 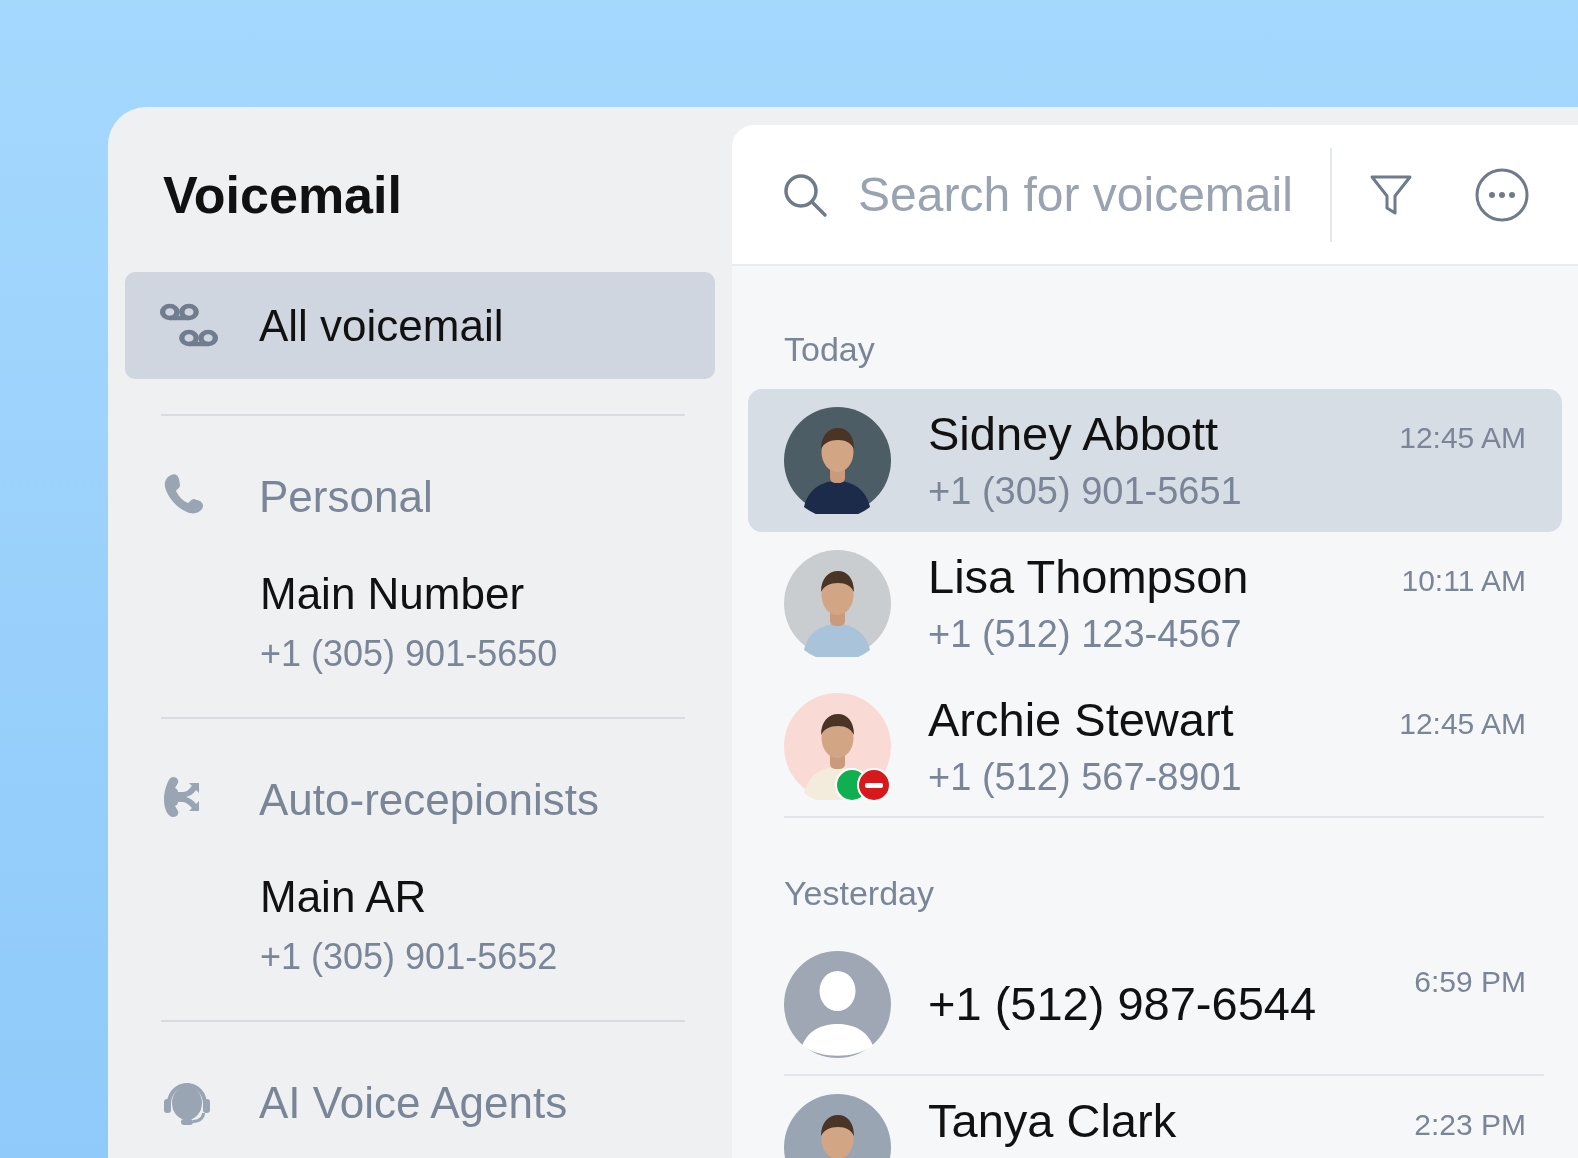 I want to click on voicemail-row: +1 (512) 987-6544 6:59 PM, so click(x=1155, y=1004).